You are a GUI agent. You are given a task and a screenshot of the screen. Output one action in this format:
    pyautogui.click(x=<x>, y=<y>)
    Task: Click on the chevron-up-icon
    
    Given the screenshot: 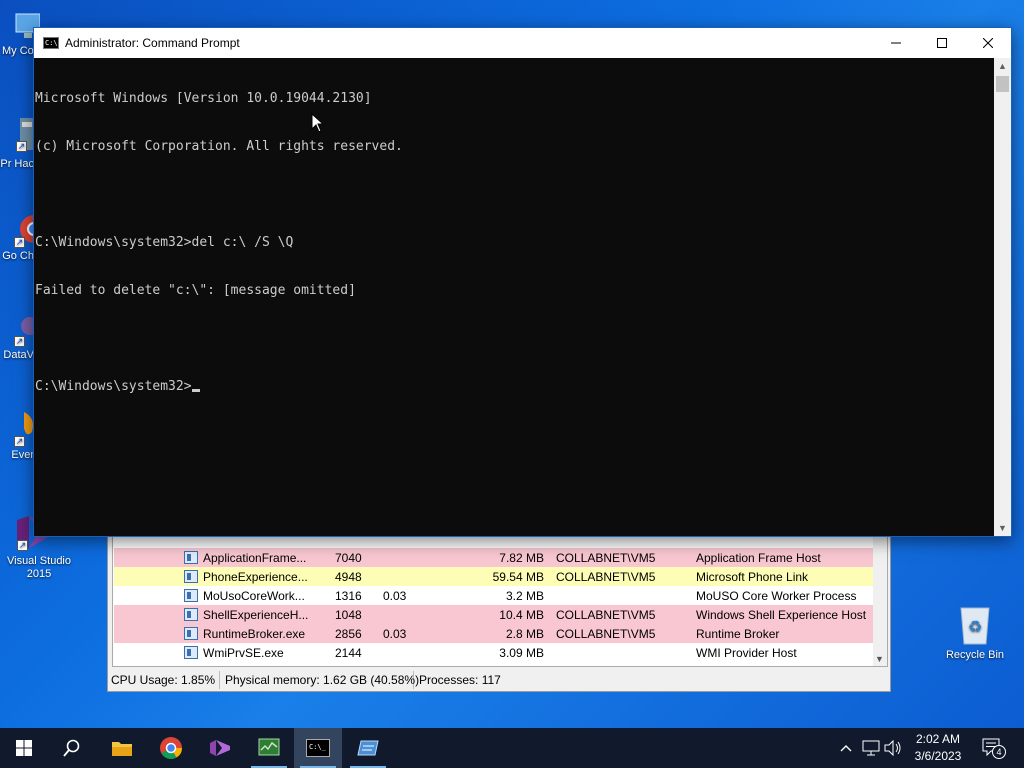 What is the action you would take?
    pyautogui.click(x=846, y=748)
    